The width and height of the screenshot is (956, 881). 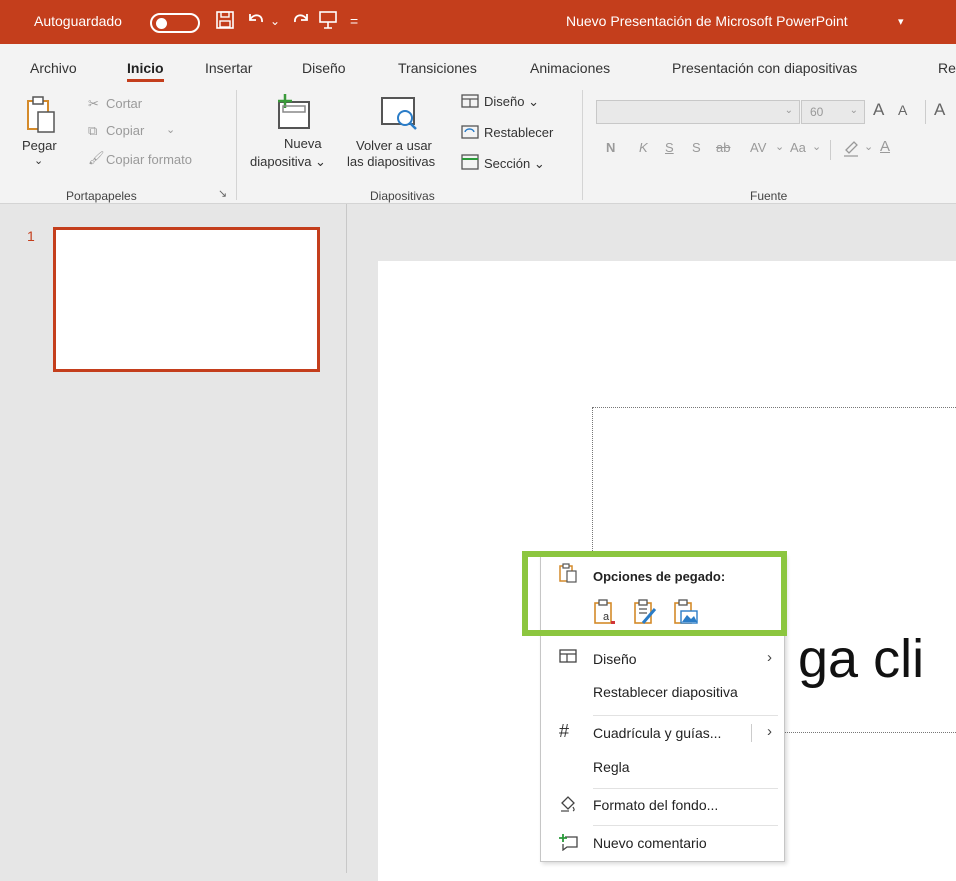 I want to click on group-diapositivas: Diapositivas, so click(x=402, y=196).